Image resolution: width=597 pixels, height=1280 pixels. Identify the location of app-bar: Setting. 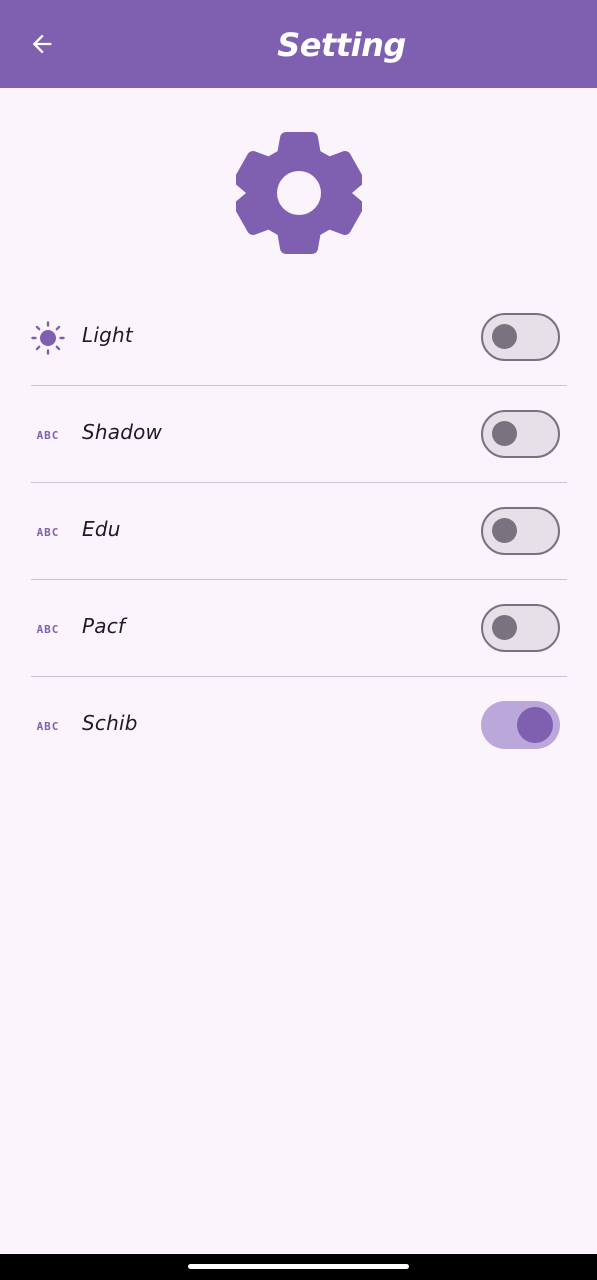
(298, 44).